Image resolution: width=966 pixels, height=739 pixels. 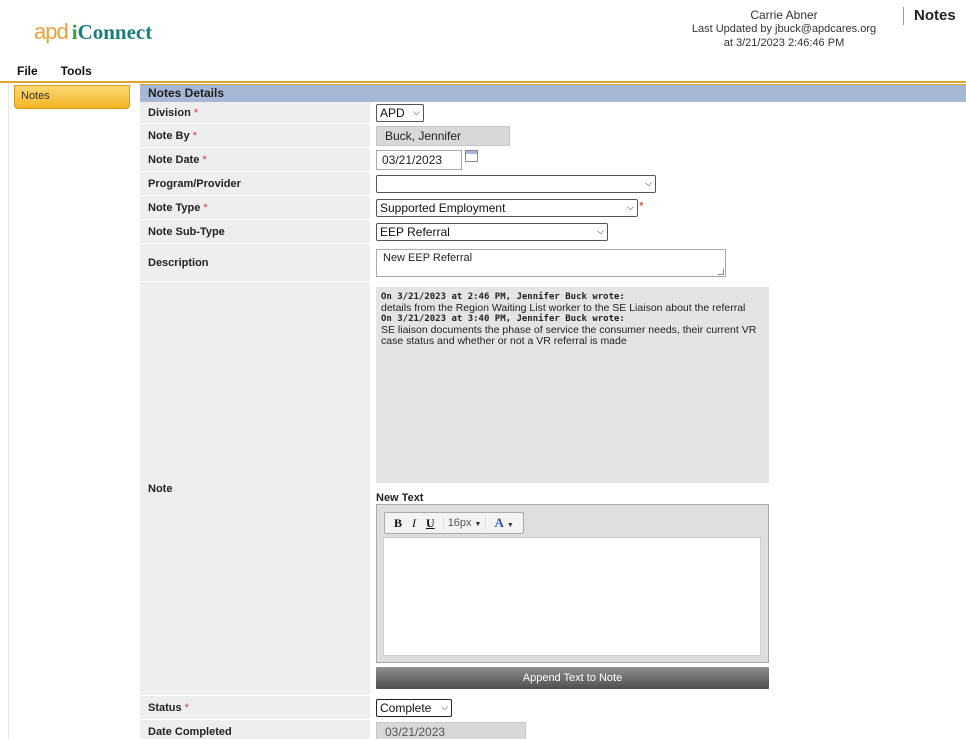 I want to click on date-completed-label: Date Completed, so click(x=255, y=729).